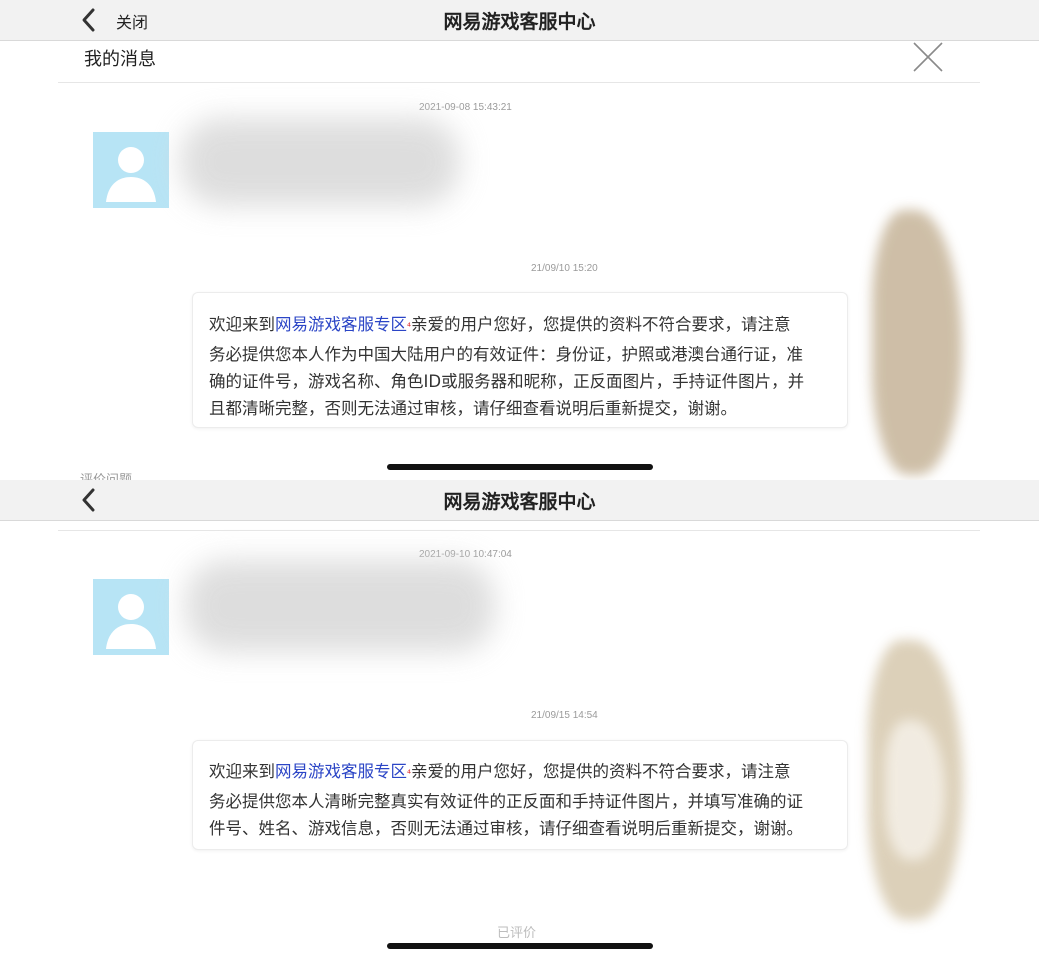  What do you see at coordinates (506, 828) in the screenshot?
I see `reply-line: 件号、姓名、游戏信息，否则无法通过审核，请仔细查看说明后重新提交，谢谢。` at bounding box center [506, 828].